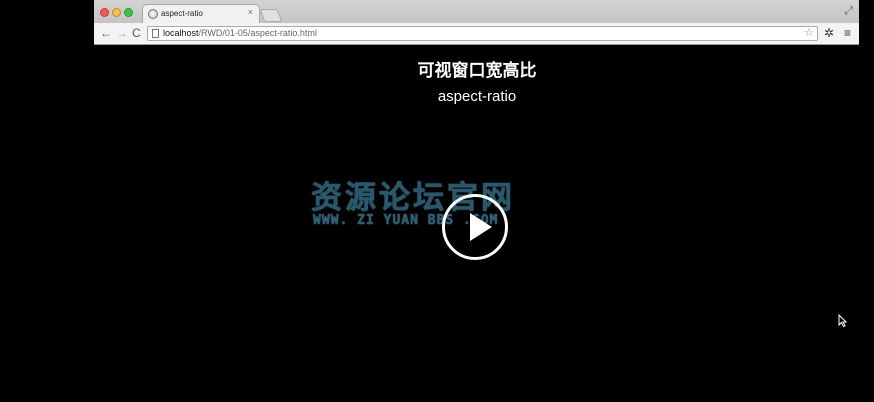 The width and height of the screenshot is (874, 402). I want to click on bookmark-star-icon: ☆, so click(809, 33).